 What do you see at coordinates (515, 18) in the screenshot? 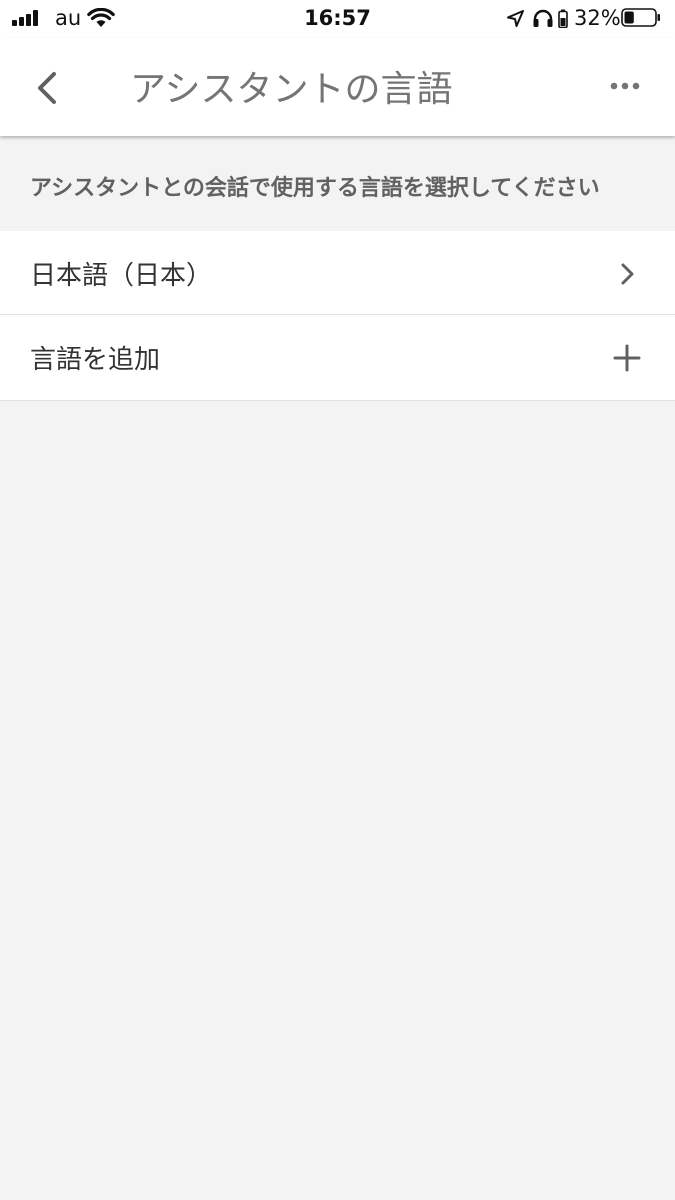
I see `location-icon` at bounding box center [515, 18].